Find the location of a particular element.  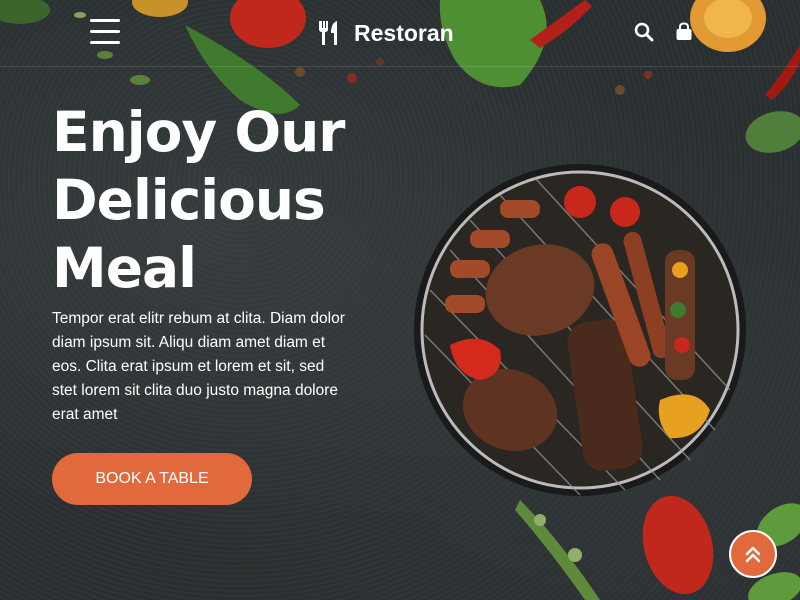

double-chevron-up-icon is located at coordinates (753, 554).